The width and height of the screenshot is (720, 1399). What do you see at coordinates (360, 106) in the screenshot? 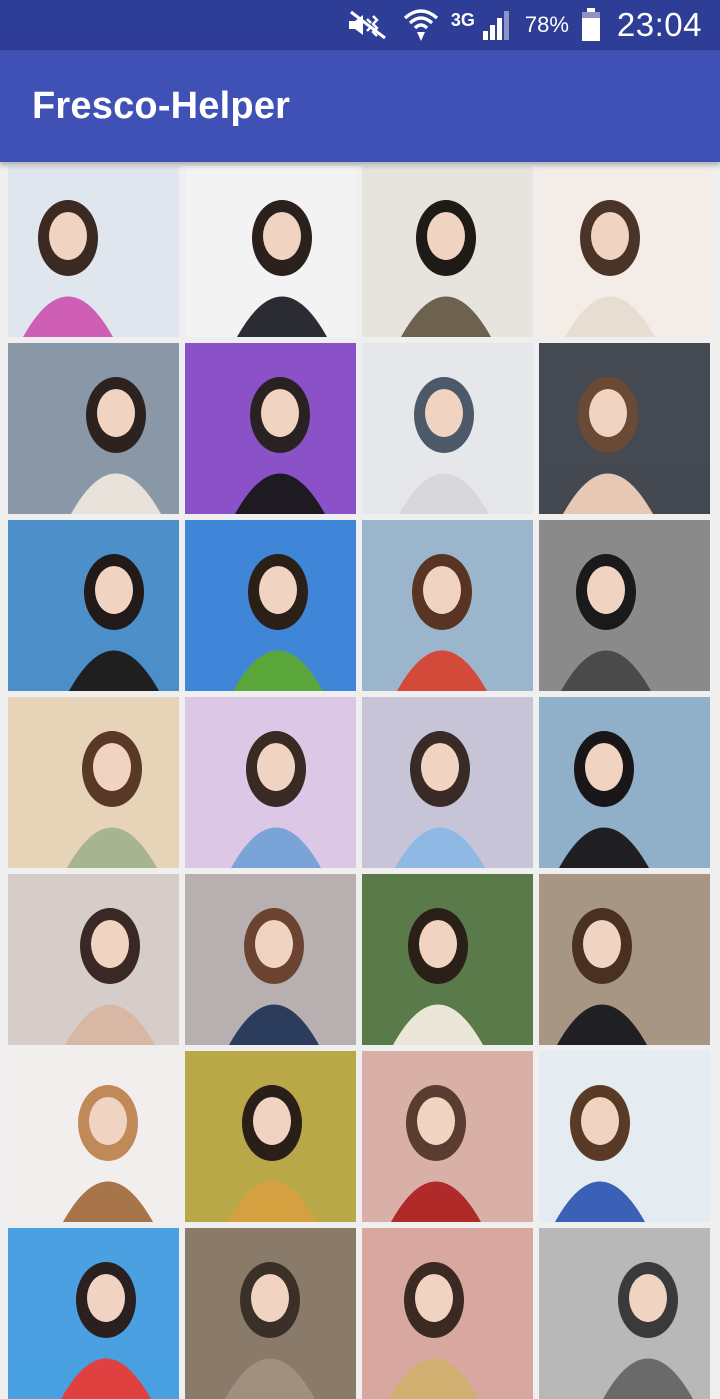
I see `app-bar: Fresco-Helper` at bounding box center [360, 106].